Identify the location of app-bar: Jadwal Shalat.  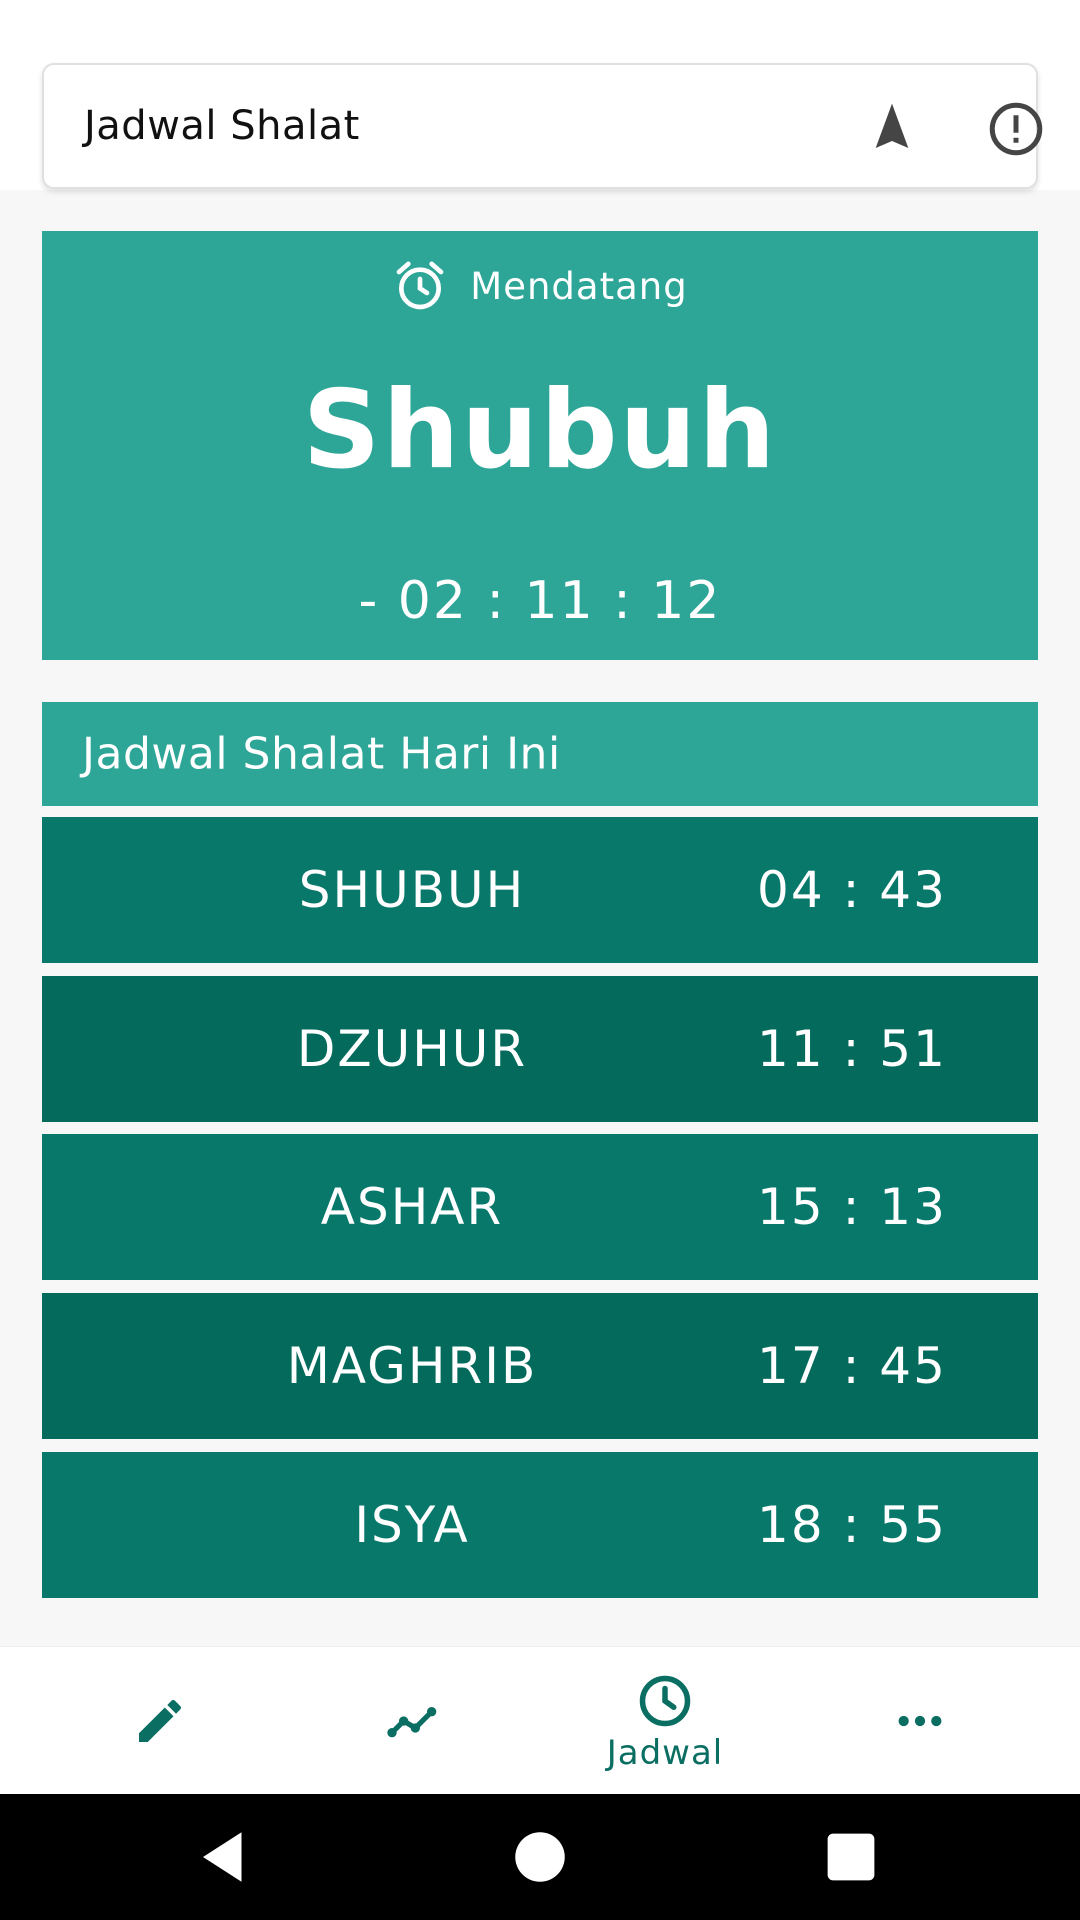
(542, 126).